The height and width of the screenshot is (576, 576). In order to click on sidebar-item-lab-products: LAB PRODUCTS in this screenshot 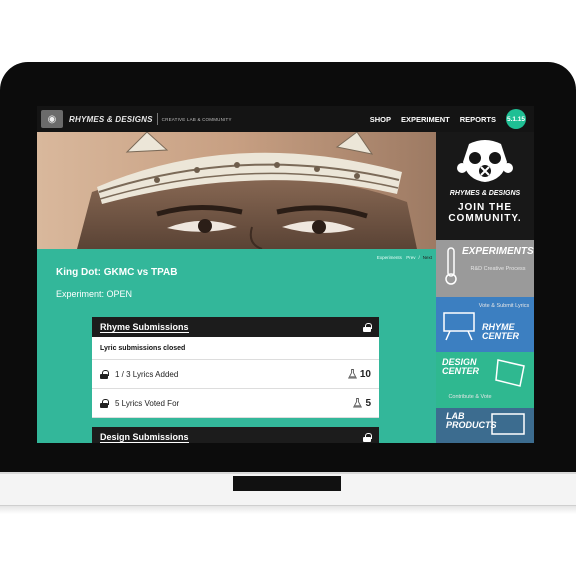, I will do `click(485, 425)`.